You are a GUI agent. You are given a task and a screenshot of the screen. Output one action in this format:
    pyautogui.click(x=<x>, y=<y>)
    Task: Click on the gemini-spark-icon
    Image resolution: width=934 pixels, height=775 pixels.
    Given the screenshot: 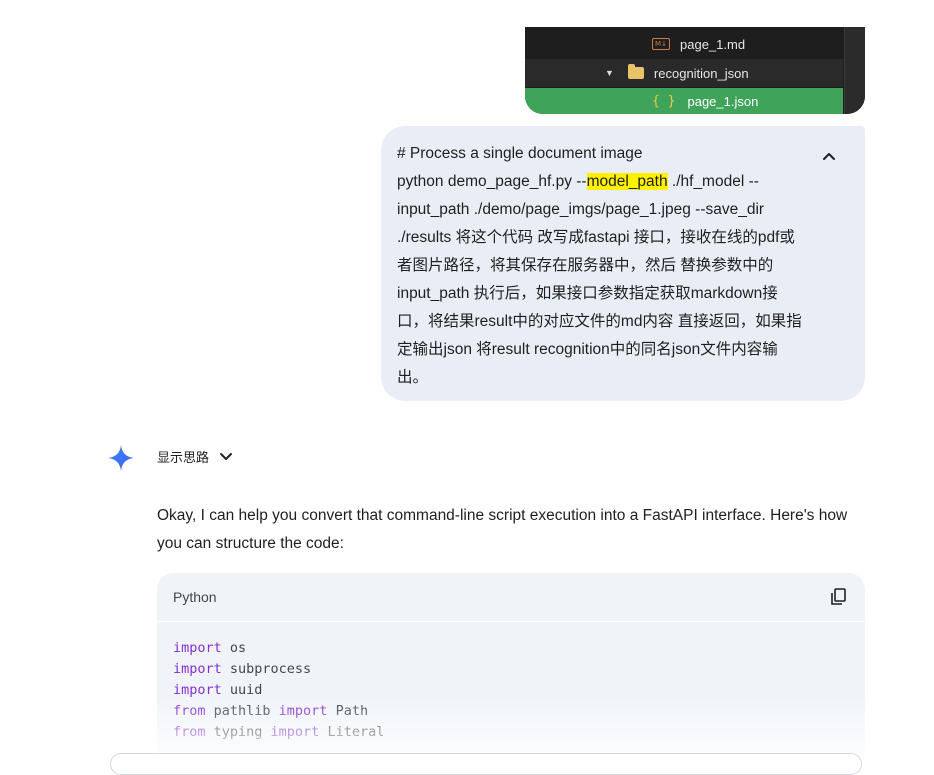 What is the action you would take?
    pyautogui.click(x=121, y=458)
    